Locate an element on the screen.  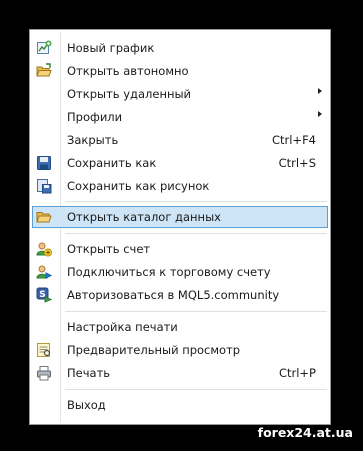
menu-item-print-setup: Настройка печати is located at coordinates (180, 327).